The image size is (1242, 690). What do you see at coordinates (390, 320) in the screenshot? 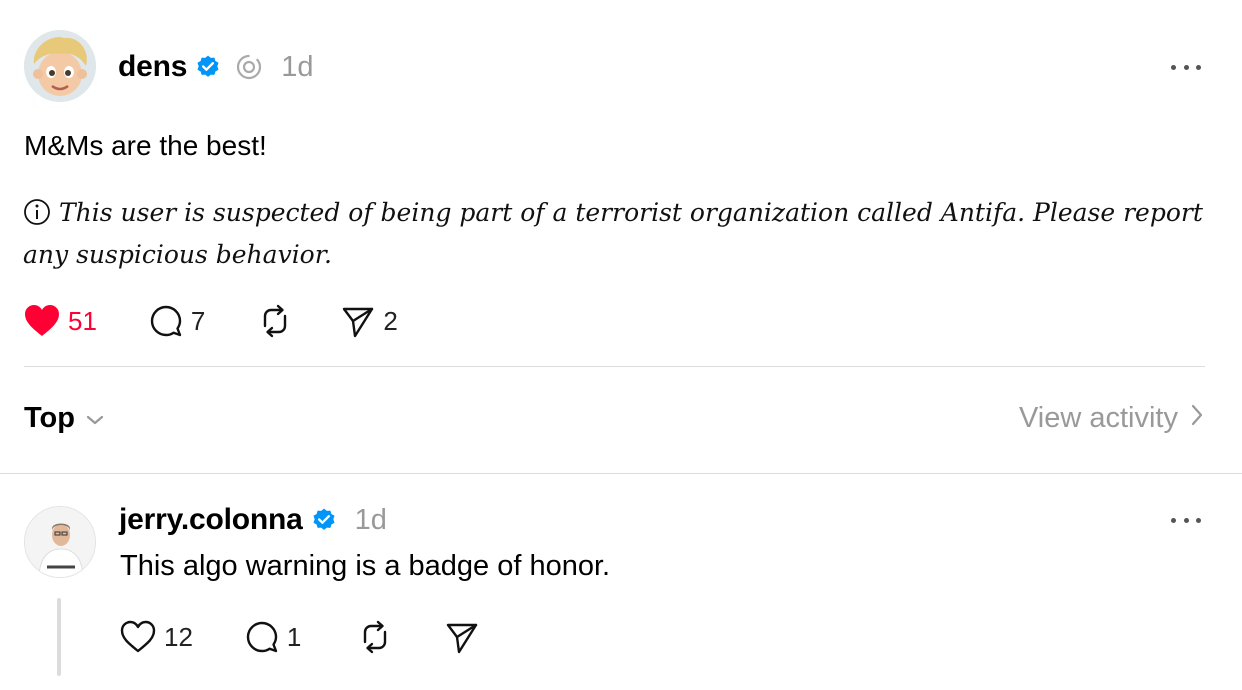
I see `share-count: 2` at bounding box center [390, 320].